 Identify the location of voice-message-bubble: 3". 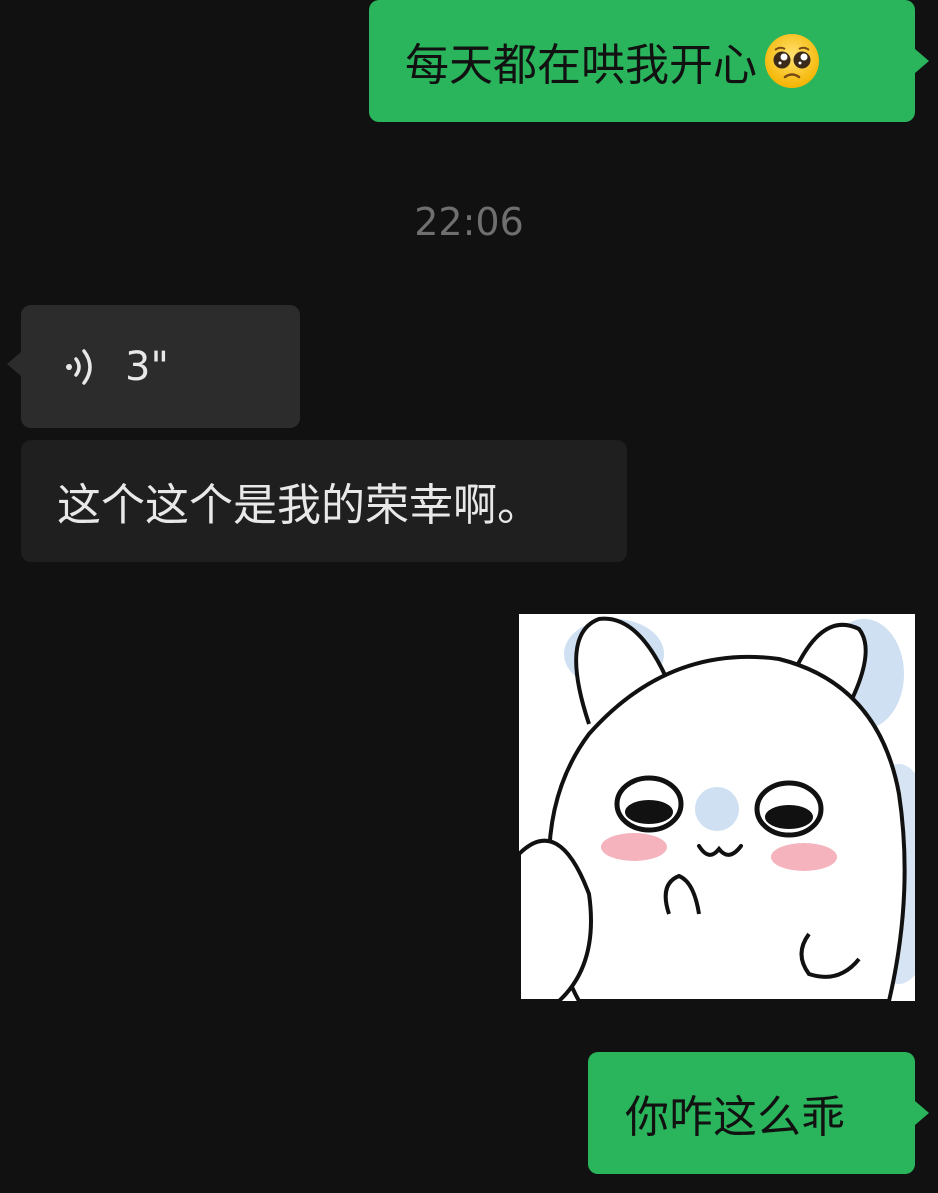
(160, 366).